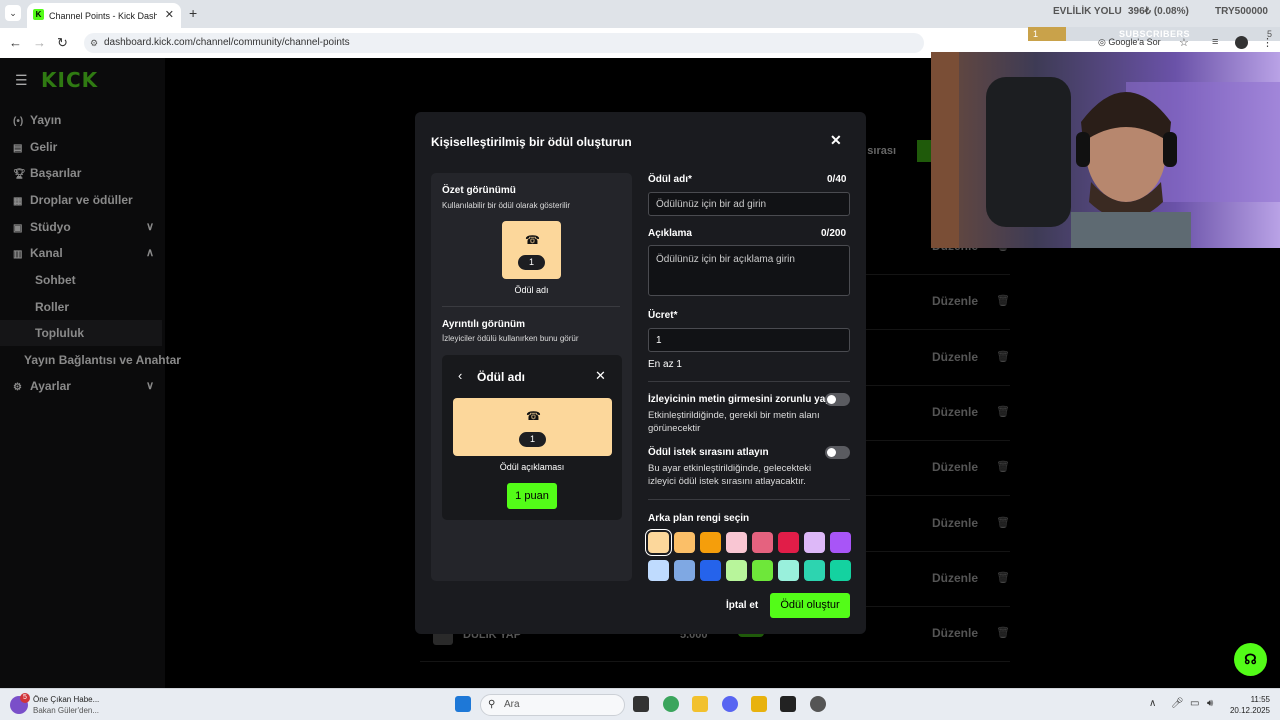  Describe the element at coordinates (169, 14) in the screenshot. I see `tab-close-icon: ✕` at that location.